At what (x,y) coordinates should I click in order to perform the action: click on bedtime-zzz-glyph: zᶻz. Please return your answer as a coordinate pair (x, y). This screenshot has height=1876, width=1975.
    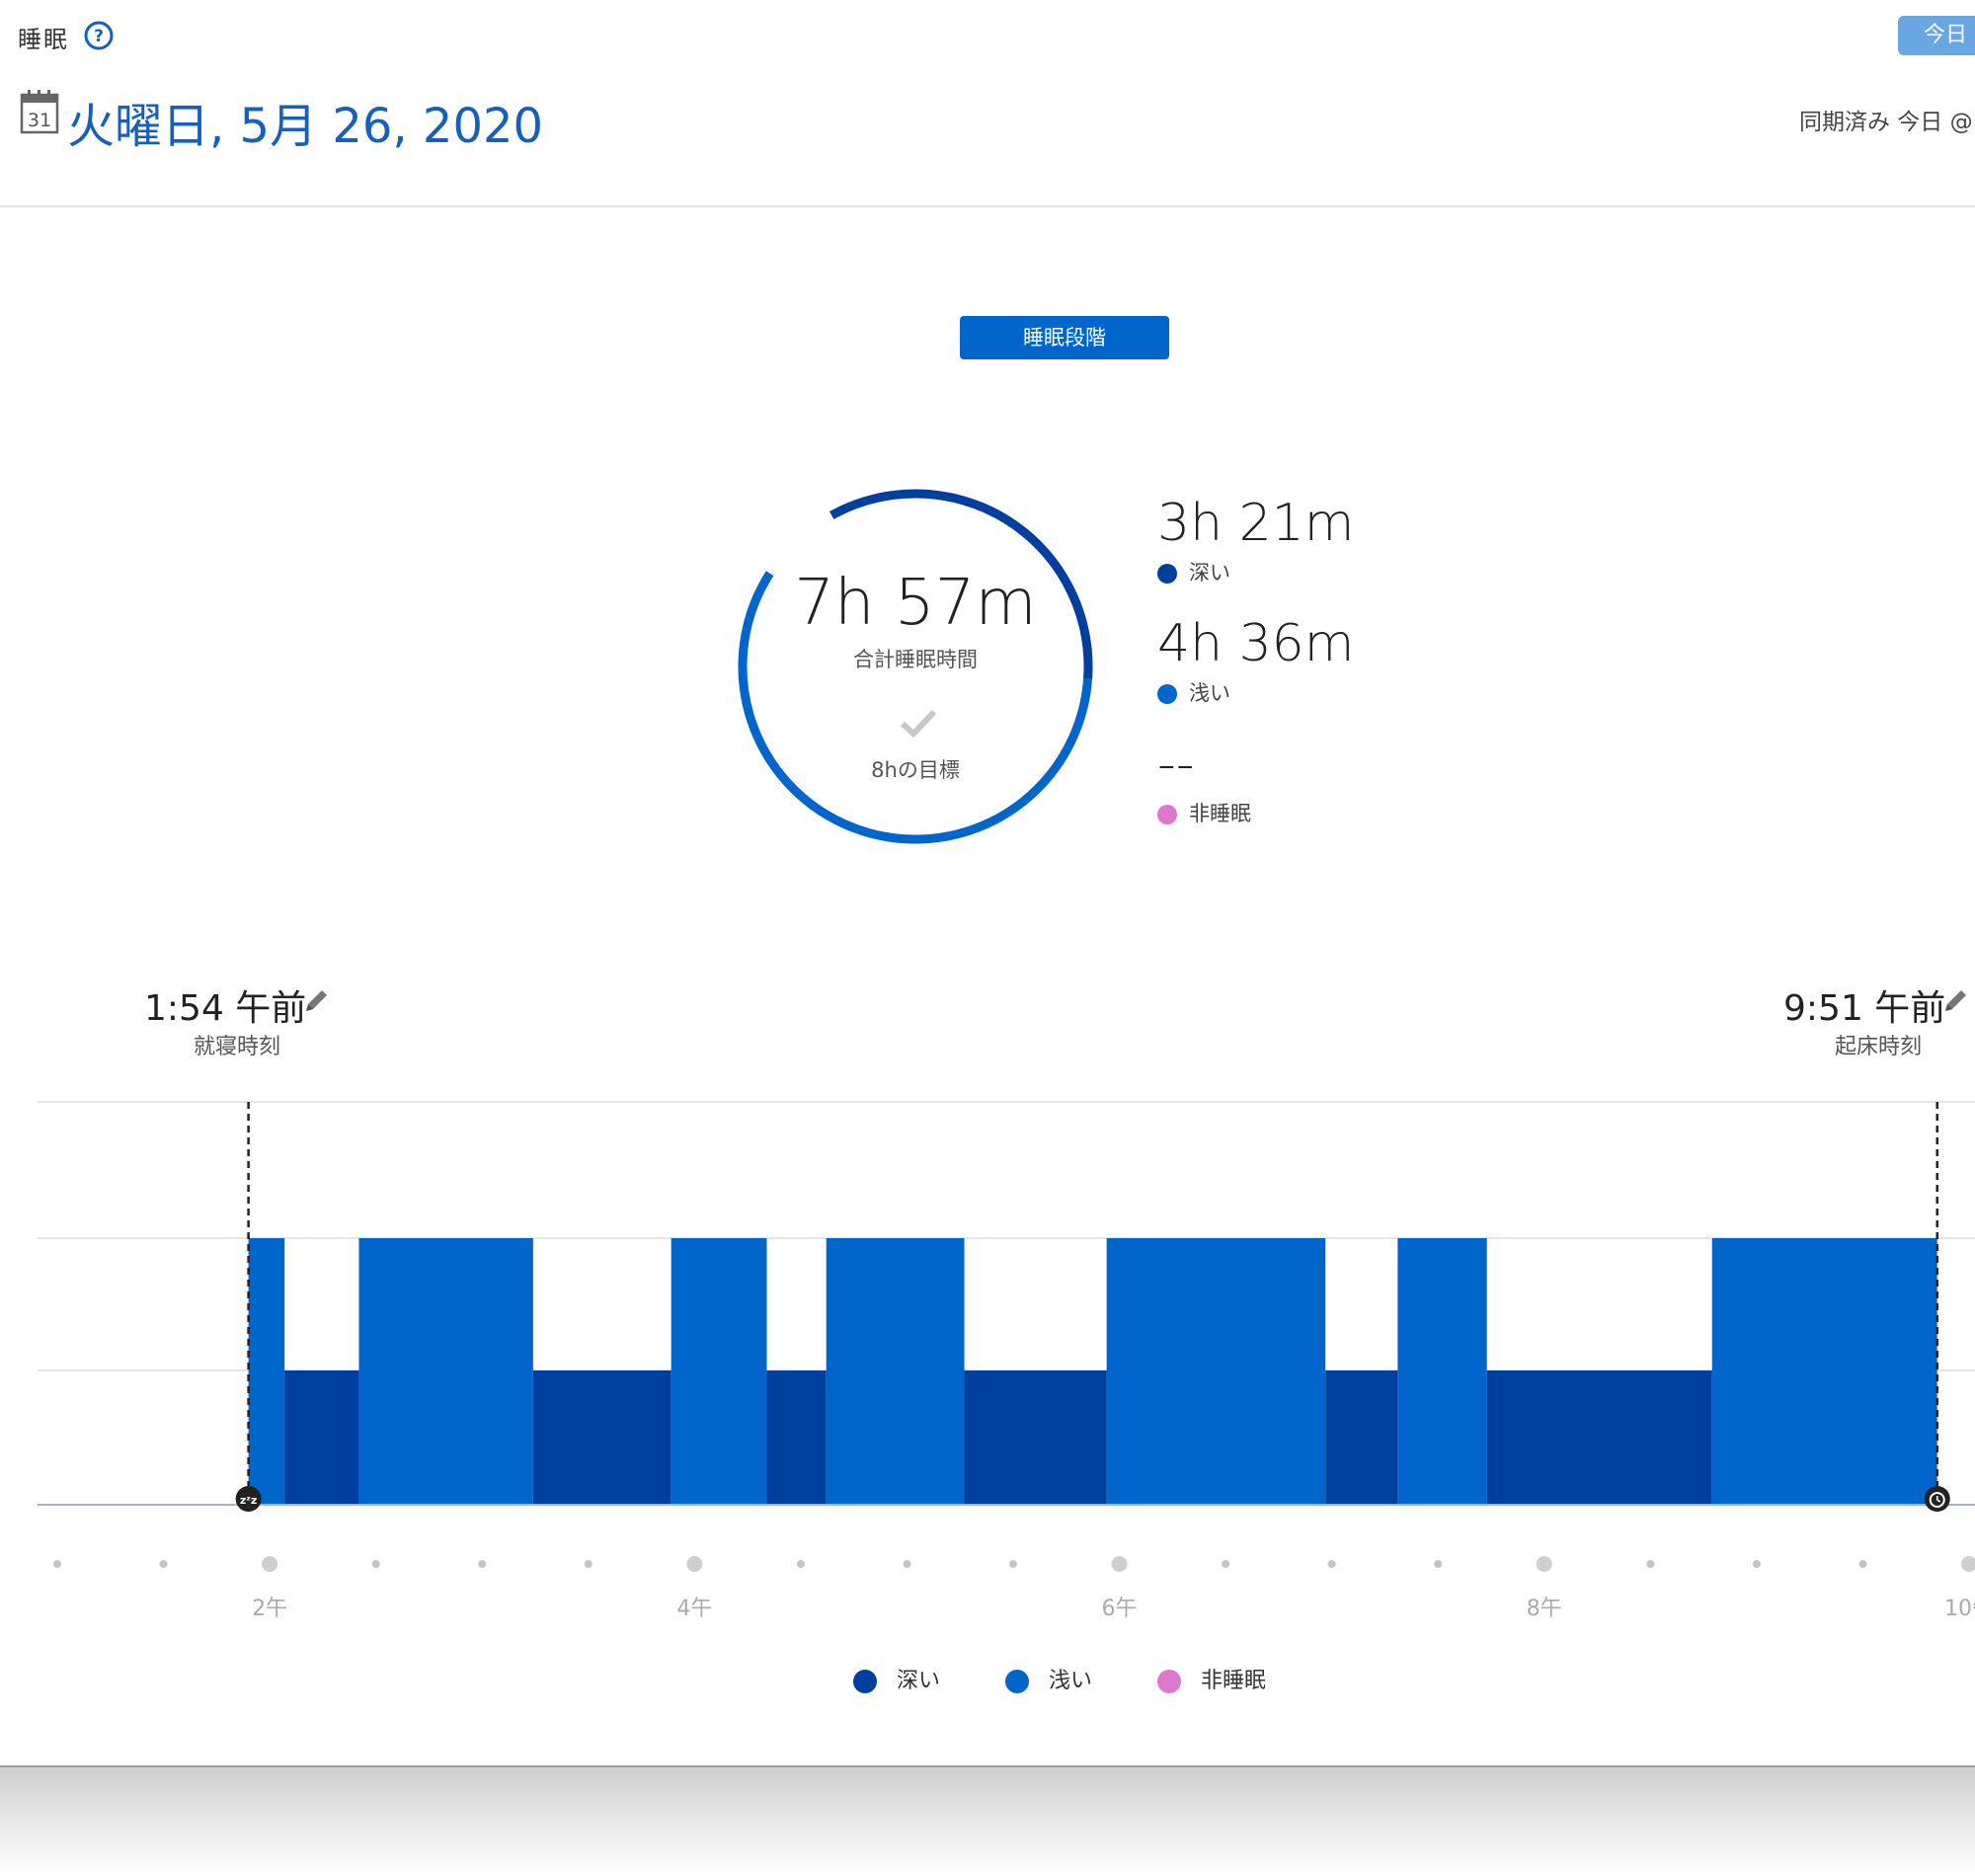
    Looking at the image, I should click on (249, 1501).